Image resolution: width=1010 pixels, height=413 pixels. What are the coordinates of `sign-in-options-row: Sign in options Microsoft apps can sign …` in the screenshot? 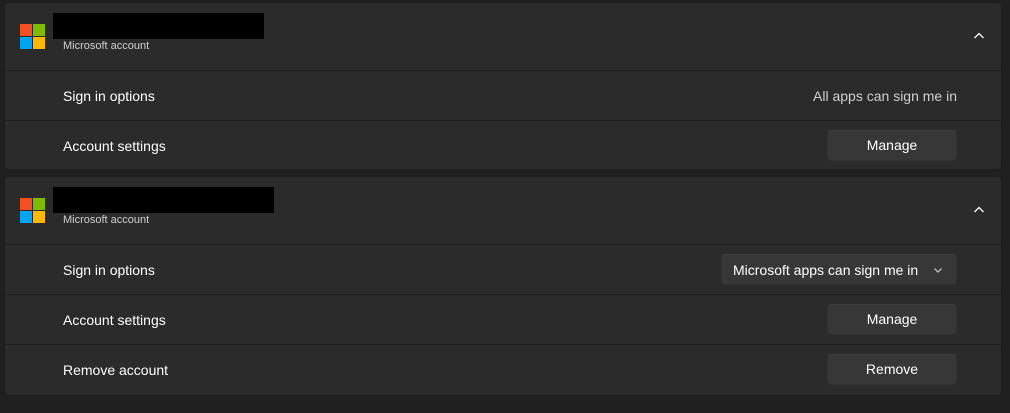 It's located at (503, 270).